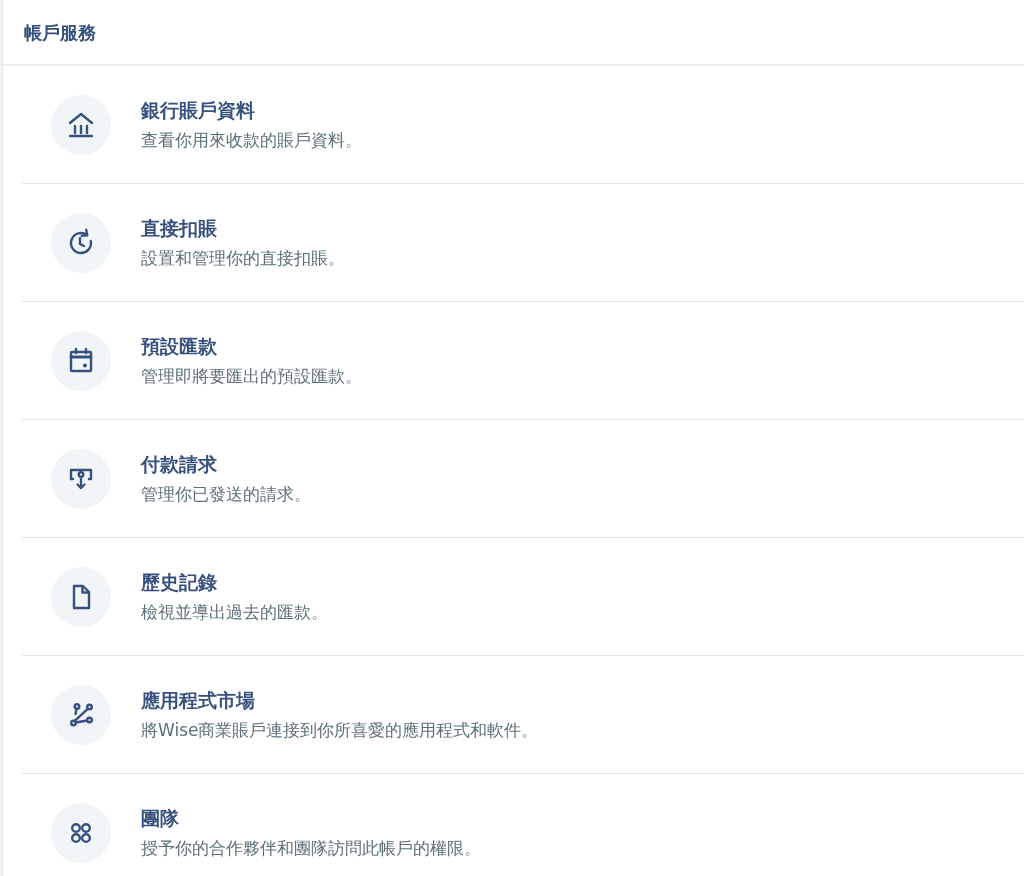  Describe the element at coordinates (340, 729) in the screenshot. I see `service-description: 將Wise商業賬戶連接到你所喜愛的應用程式和軟件。` at that location.